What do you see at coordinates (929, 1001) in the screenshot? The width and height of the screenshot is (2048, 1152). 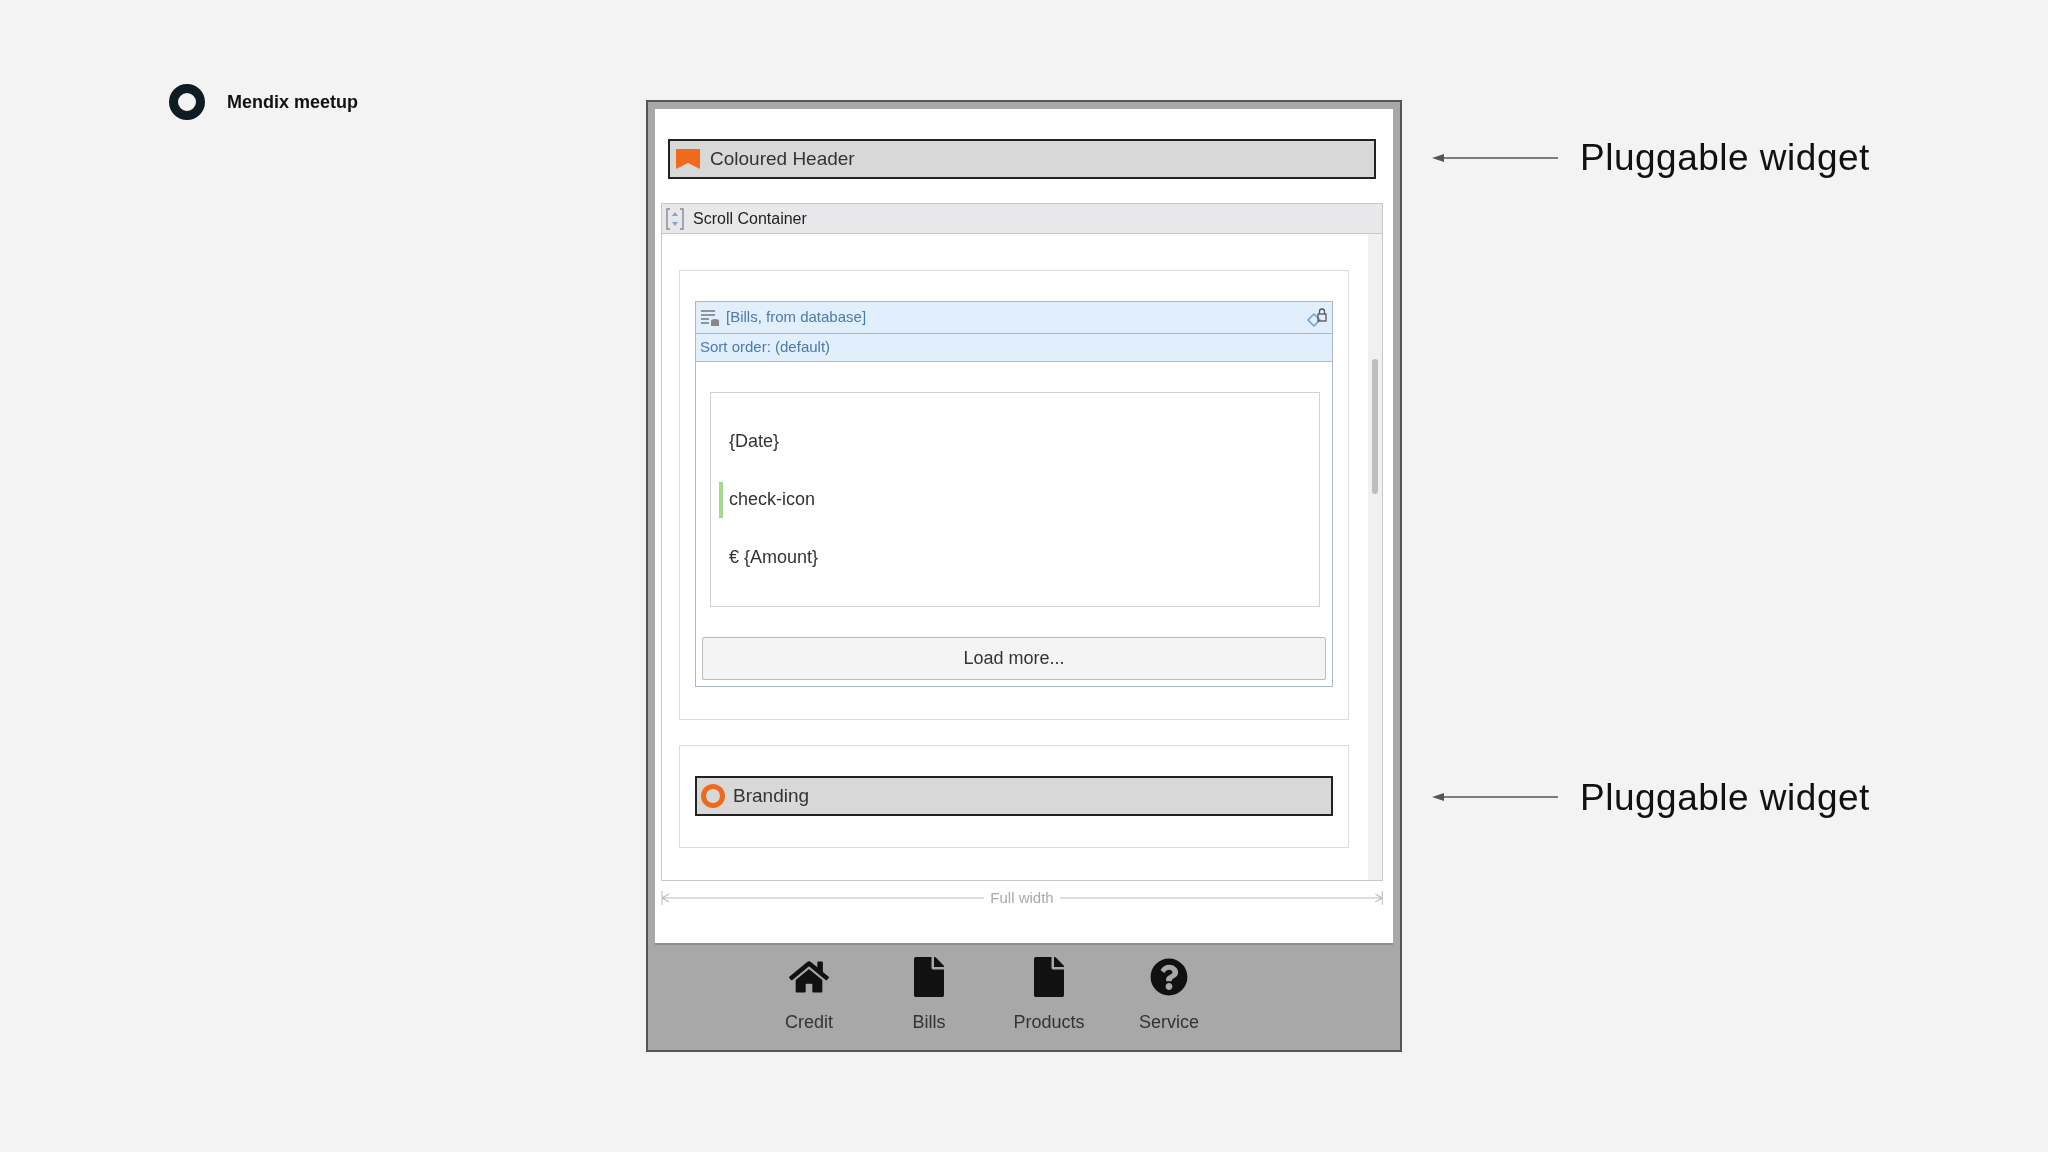 I see `nav-item: Bills` at bounding box center [929, 1001].